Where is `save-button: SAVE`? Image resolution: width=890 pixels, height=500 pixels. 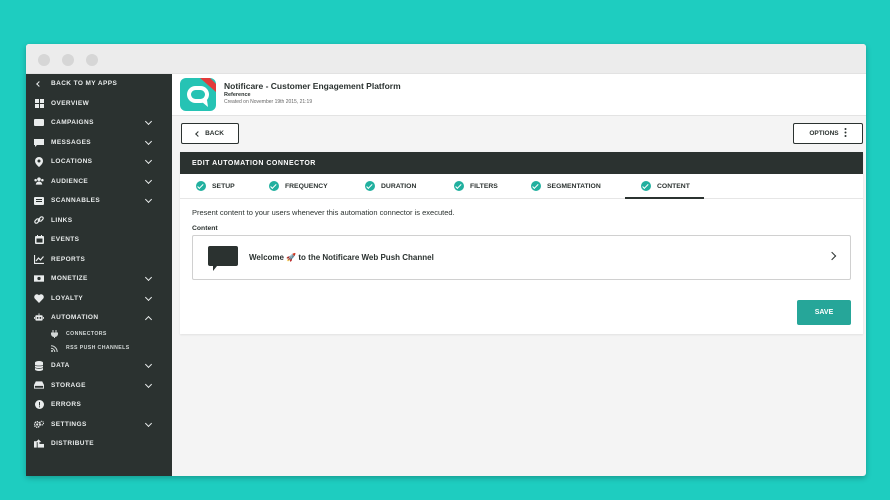
save-button: SAVE is located at coordinates (824, 312).